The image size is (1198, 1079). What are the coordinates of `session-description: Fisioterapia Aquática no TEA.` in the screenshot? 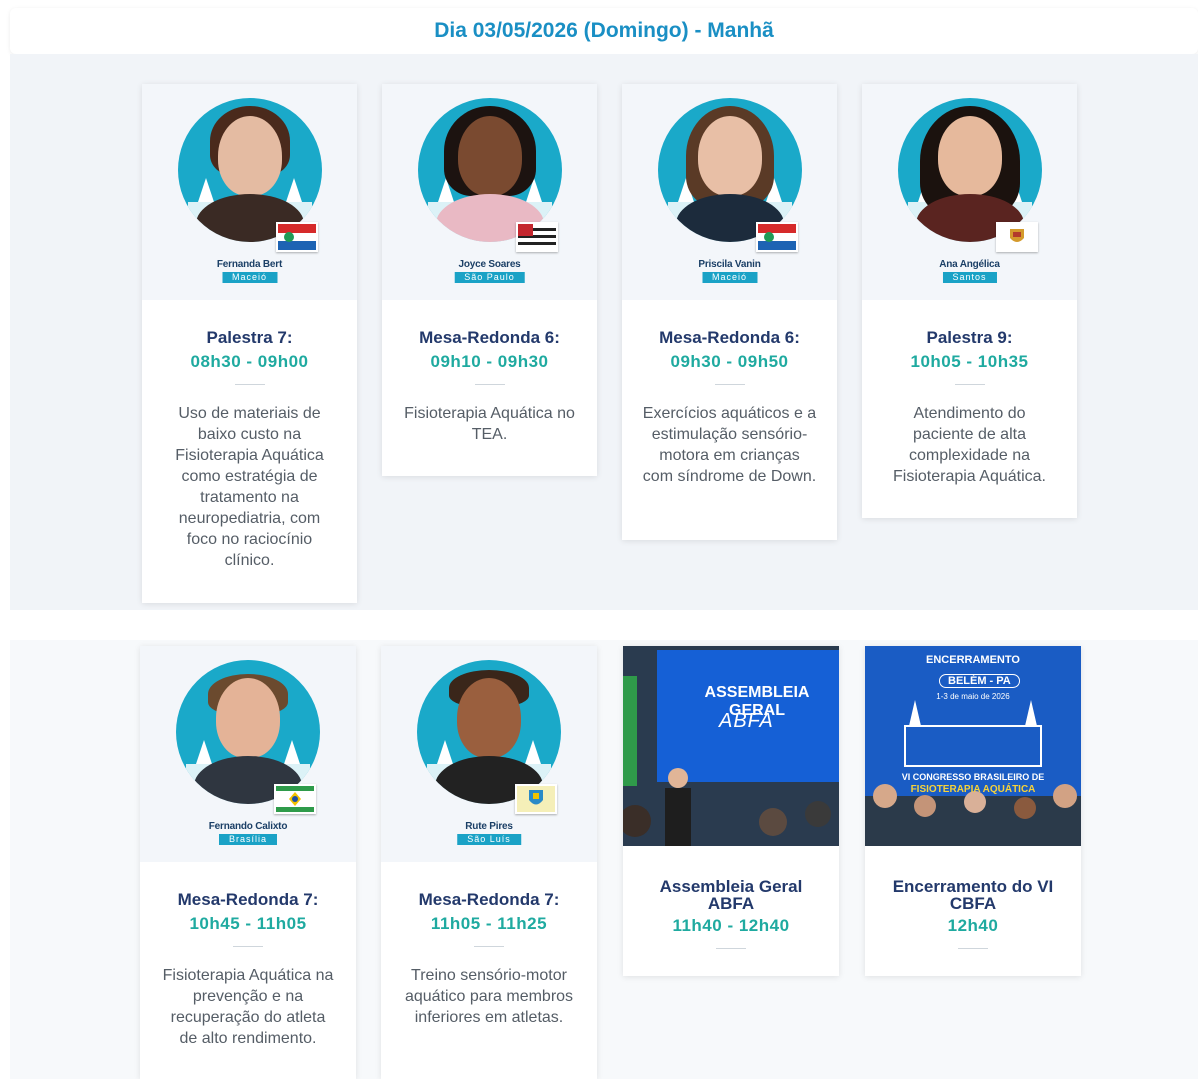 It's located at (489, 424).